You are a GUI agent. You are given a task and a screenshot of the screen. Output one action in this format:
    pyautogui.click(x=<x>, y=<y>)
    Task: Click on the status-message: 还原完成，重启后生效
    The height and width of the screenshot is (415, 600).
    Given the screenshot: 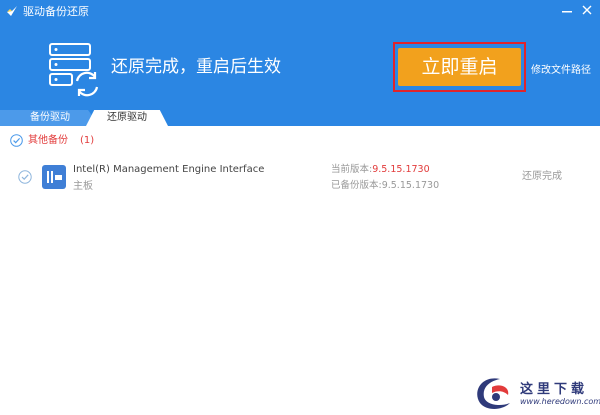 What is the action you would take?
    pyautogui.click(x=196, y=67)
    